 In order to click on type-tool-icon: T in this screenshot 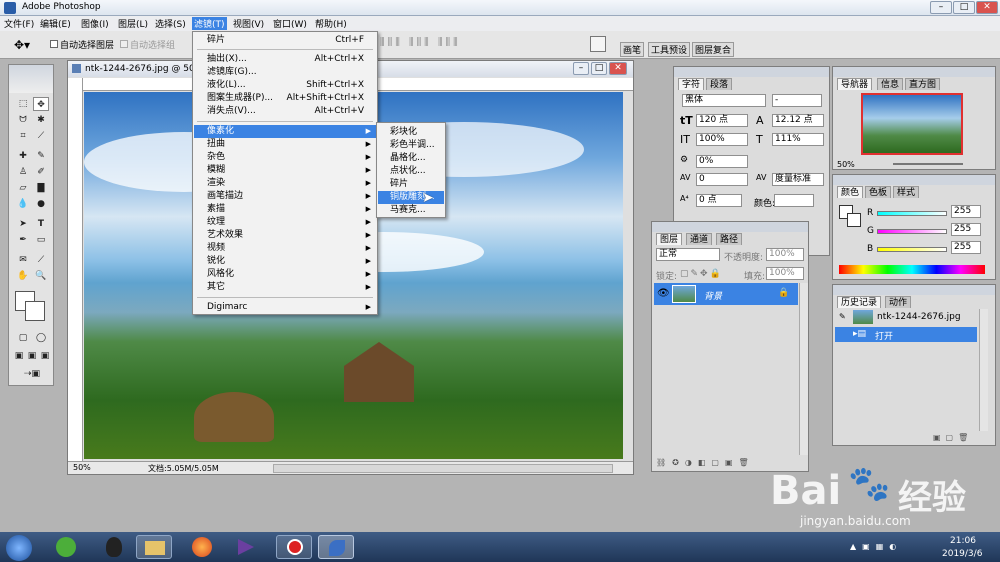, I will do `click(41, 224)`.